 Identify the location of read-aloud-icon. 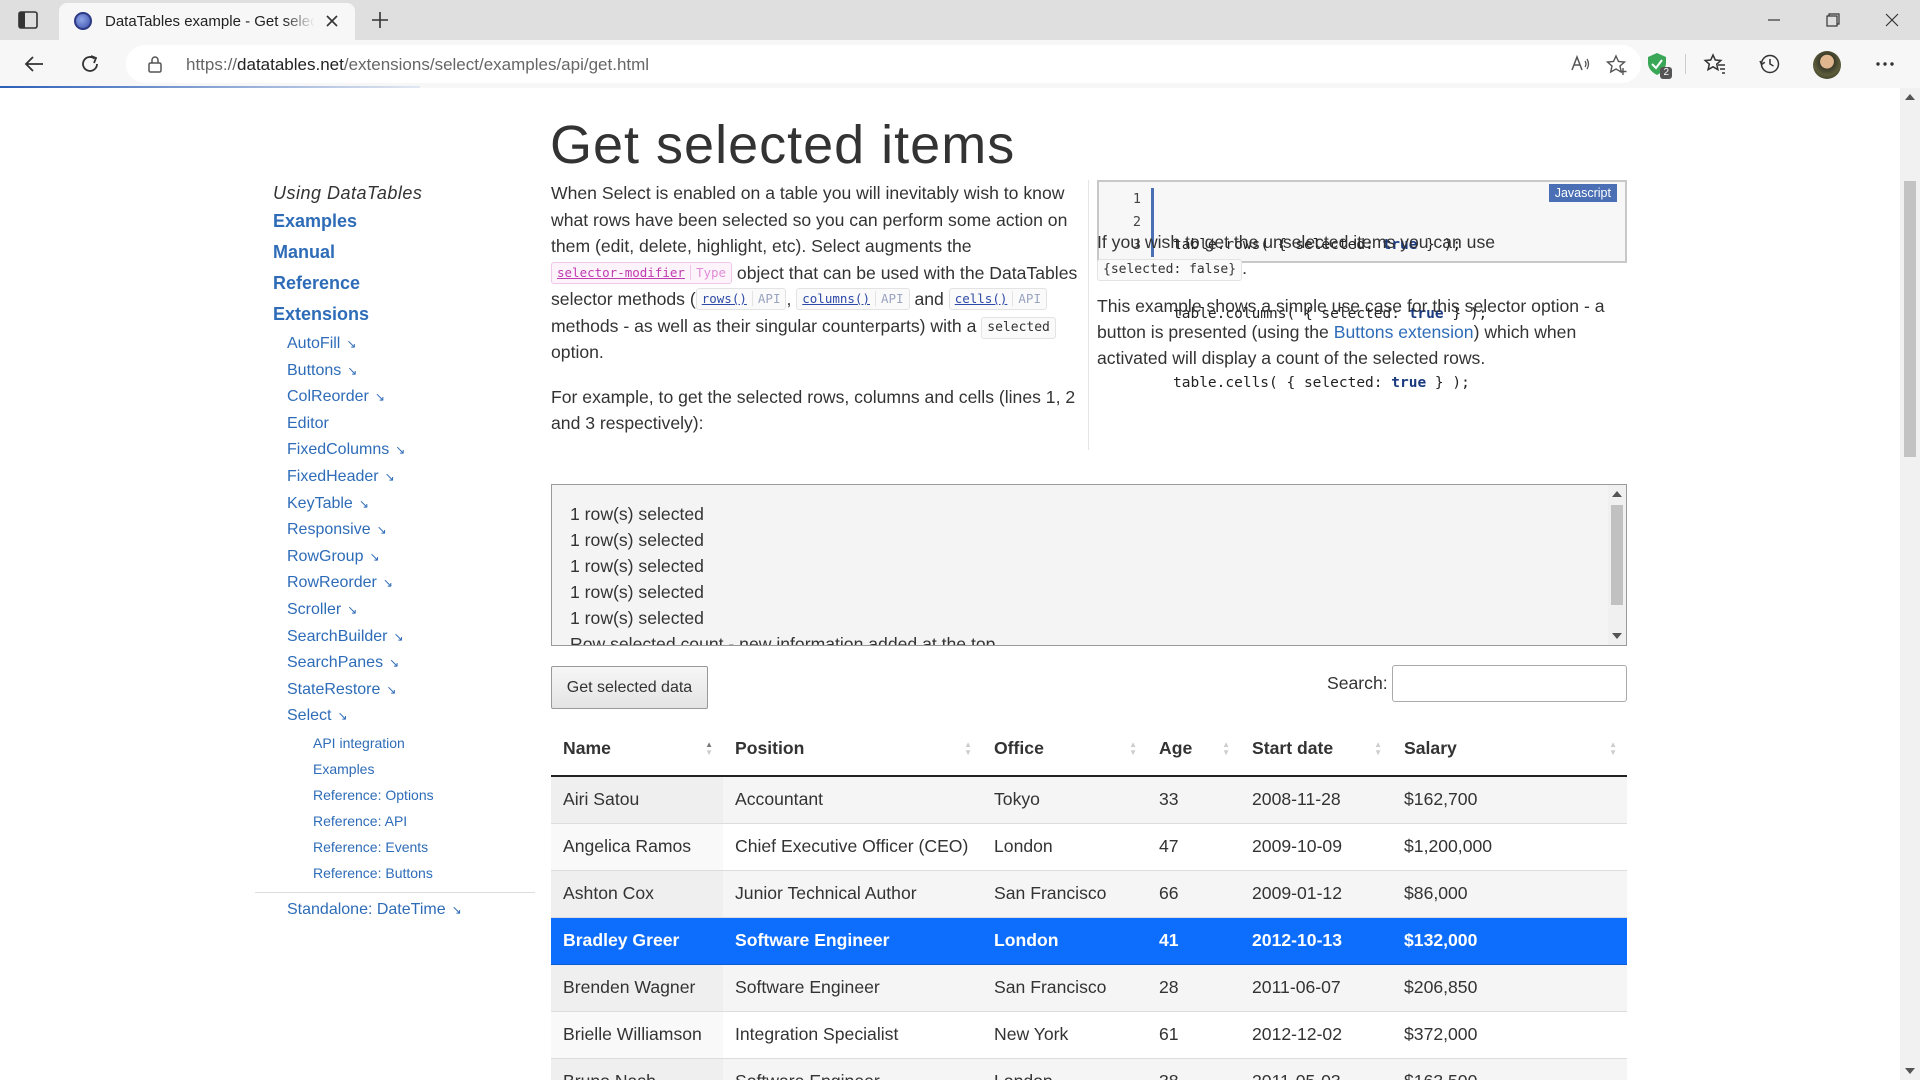
(1580, 64).